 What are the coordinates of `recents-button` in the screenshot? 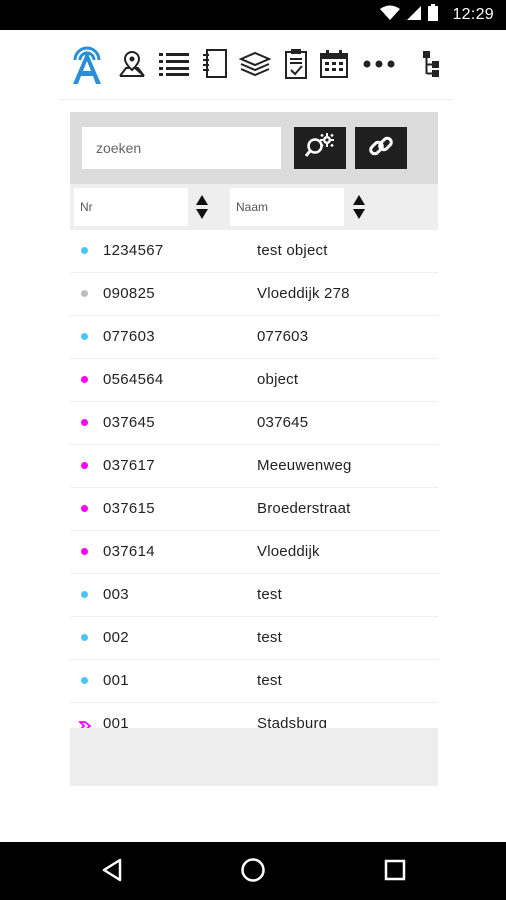 It's located at (395, 872).